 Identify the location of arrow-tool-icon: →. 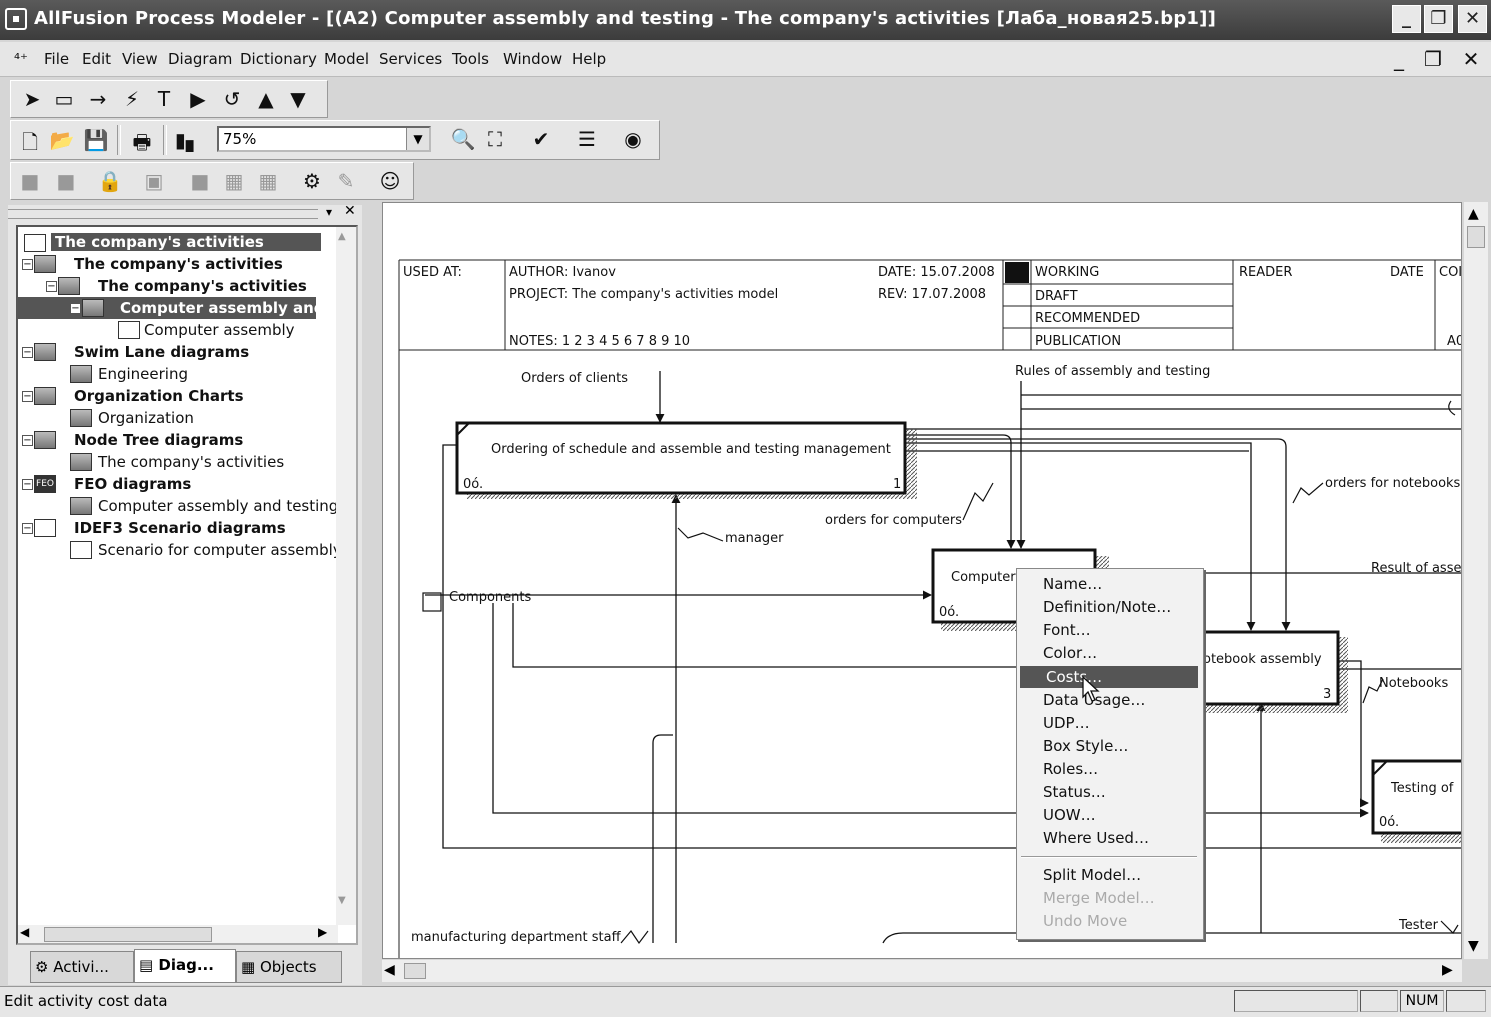
(98, 99).